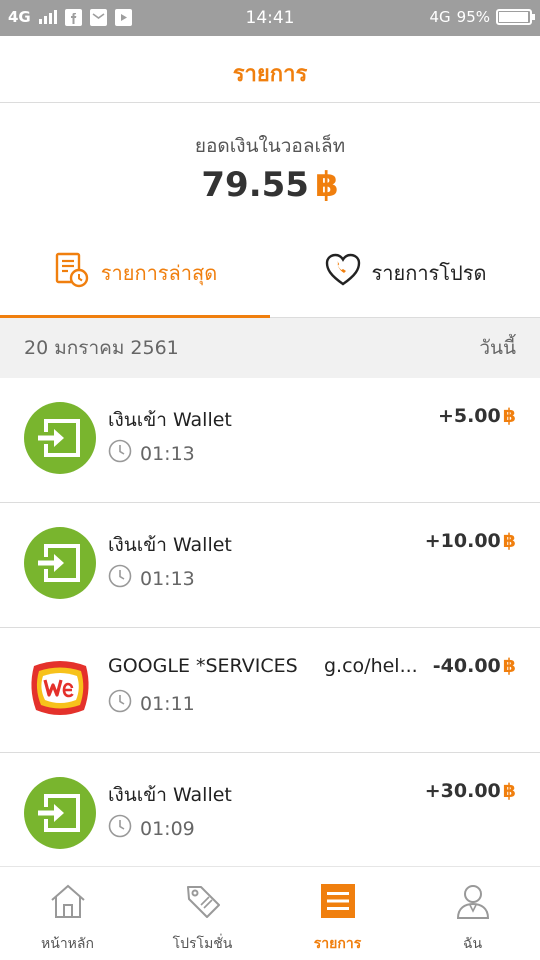  Describe the element at coordinates (270, 348) in the screenshot. I see `date-header: 20 มกราคม 2561 วันนี้` at that location.